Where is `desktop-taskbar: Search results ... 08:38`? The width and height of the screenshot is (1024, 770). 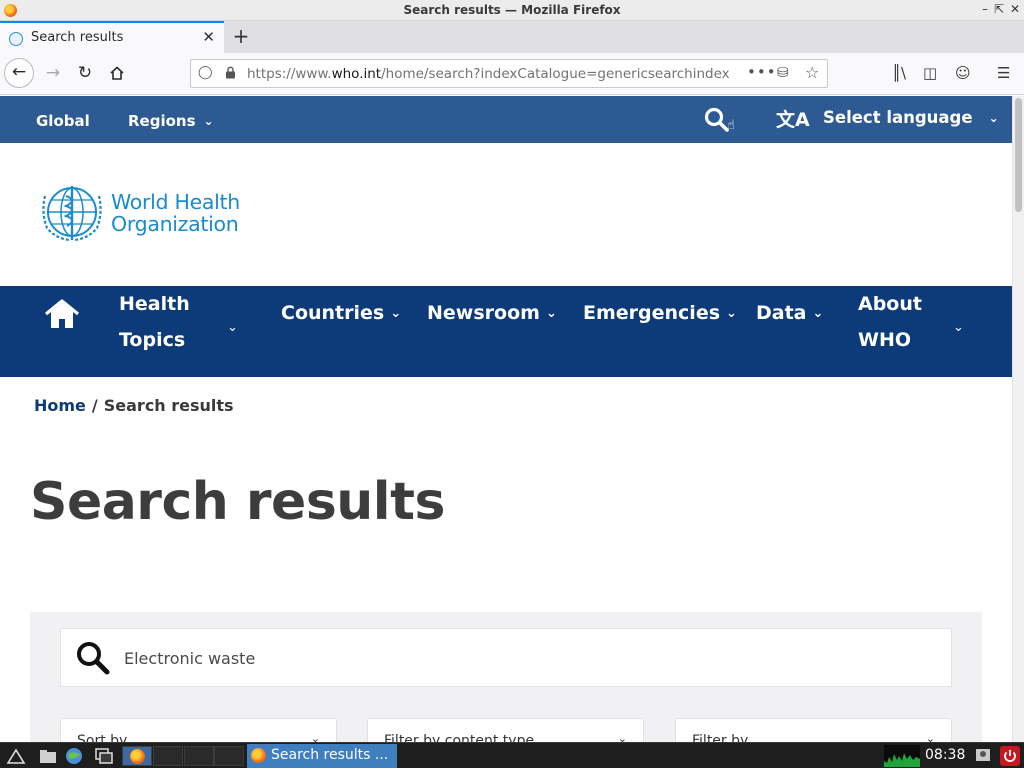
desktop-taskbar: Search results ... 08:38 is located at coordinates (512, 755).